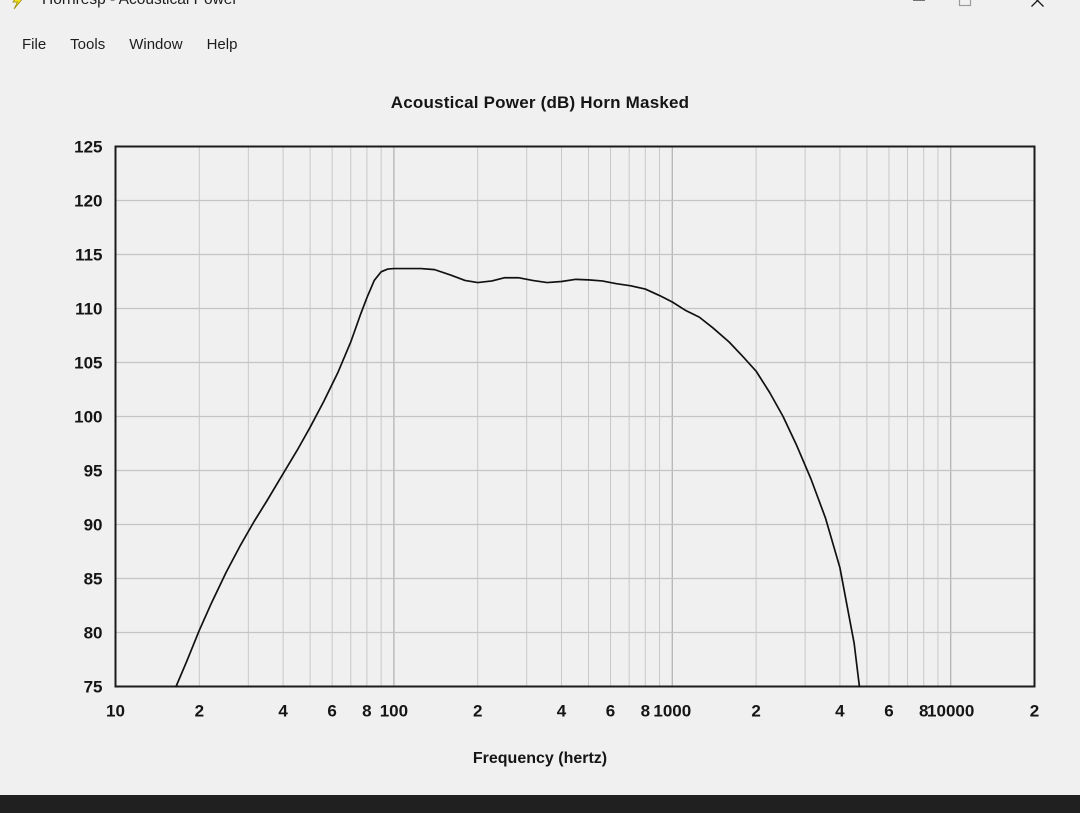 The image size is (1080, 813). Describe the element at coordinates (88, 255) in the screenshot. I see `y-tick-label: 115` at that location.